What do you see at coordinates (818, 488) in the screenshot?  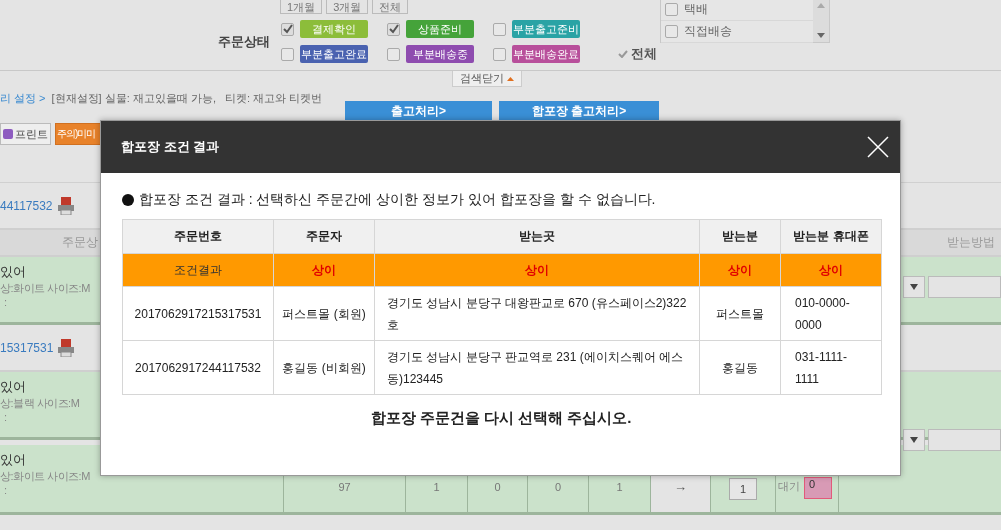 I see `count-field: 0` at bounding box center [818, 488].